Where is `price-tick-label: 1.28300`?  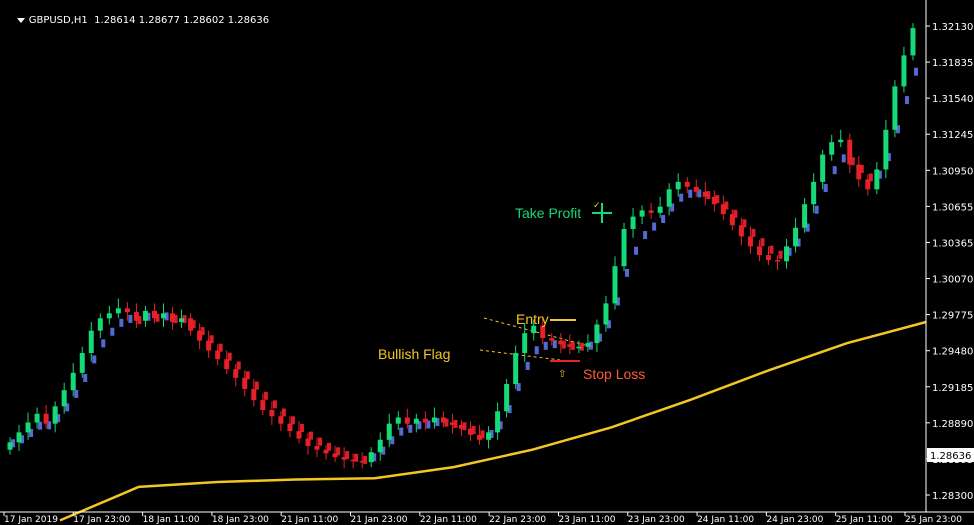
price-tick-label: 1.28300 is located at coordinates (952, 496).